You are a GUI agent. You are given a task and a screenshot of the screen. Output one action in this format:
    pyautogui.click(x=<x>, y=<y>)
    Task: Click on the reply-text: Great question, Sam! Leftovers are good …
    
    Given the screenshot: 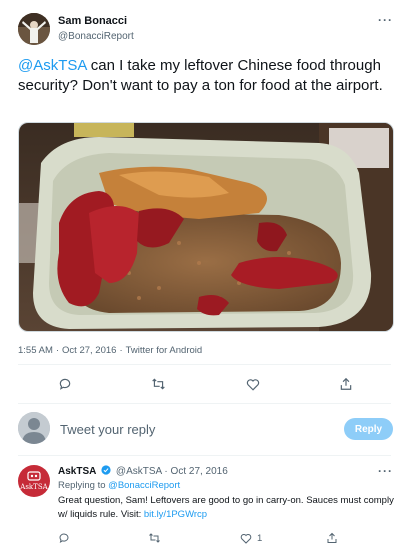 What is the action you would take?
    pyautogui.click(x=228, y=508)
    